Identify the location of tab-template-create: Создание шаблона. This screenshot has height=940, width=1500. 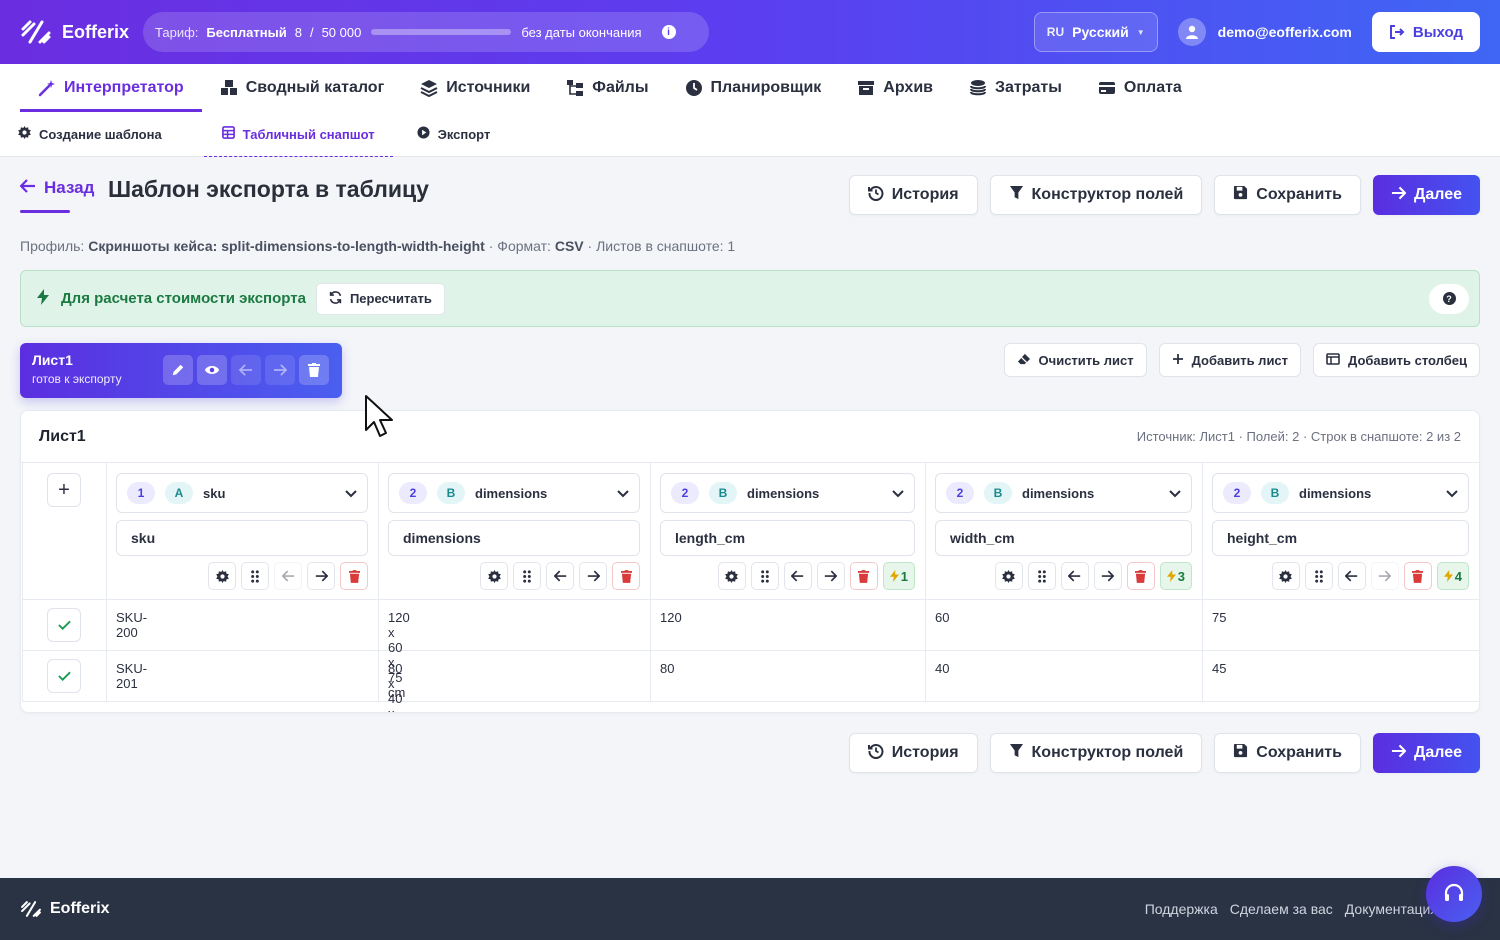
(99, 134).